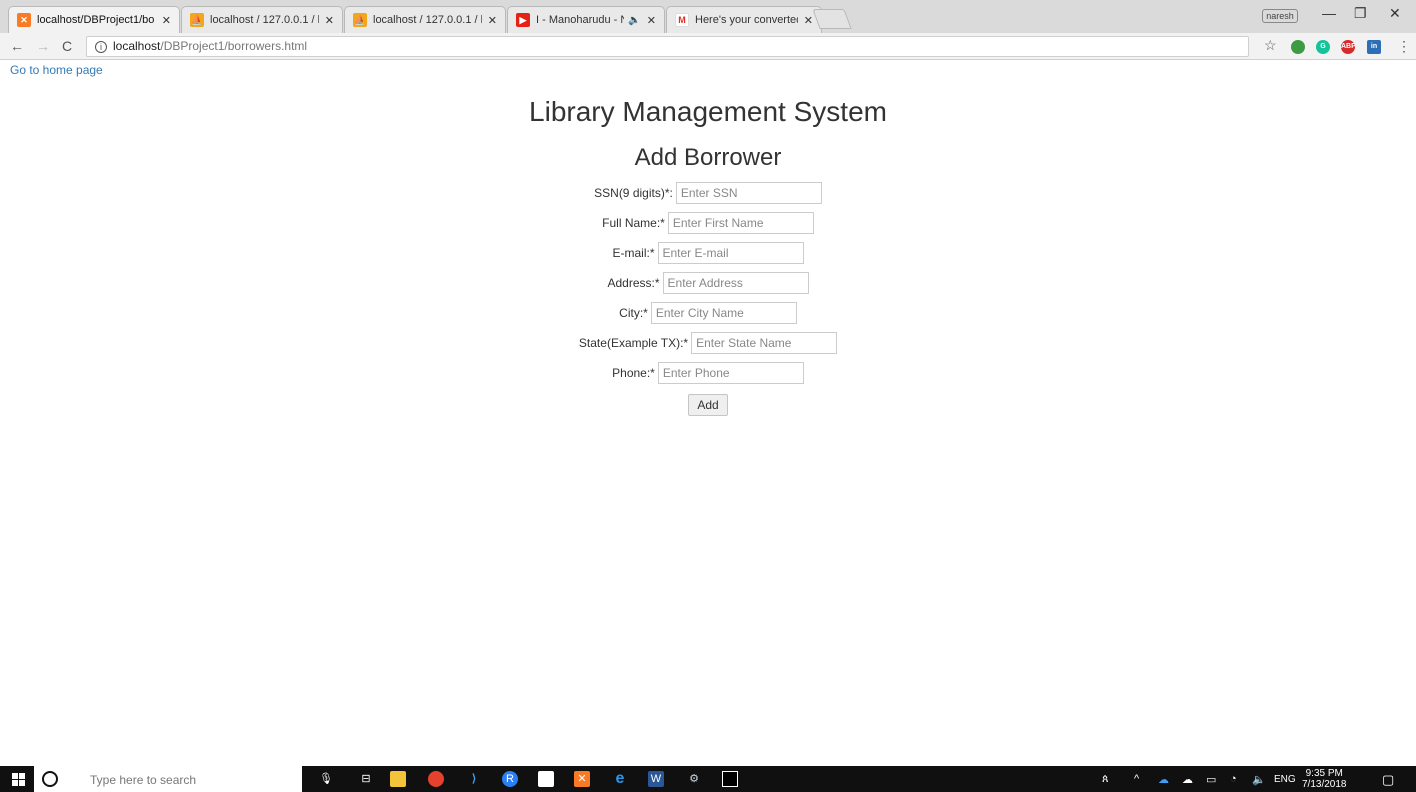 This screenshot has width=1416, height=792. I want to click on tab-phpmyadmin-2: ⛵ localhost / 127.0.0.1 / bo ✕, so click(425, 19).